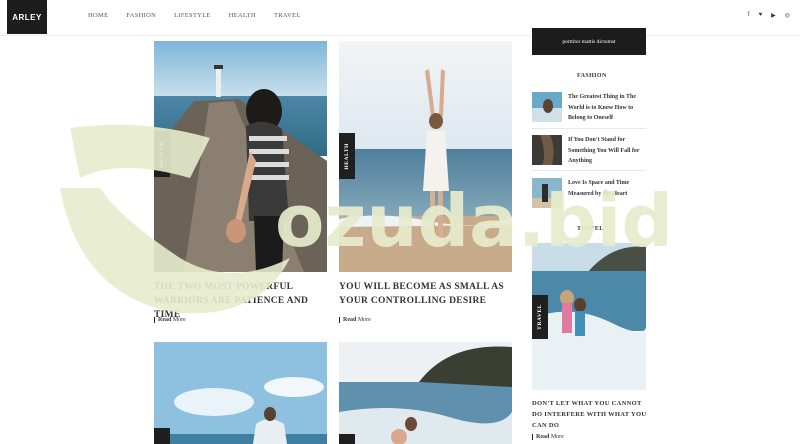 The image size is (800, 444). What do you see at coordinates (787, 15) in the screenshot?
I see `instagram-icon: ◎` at bounding box center [787, 15].